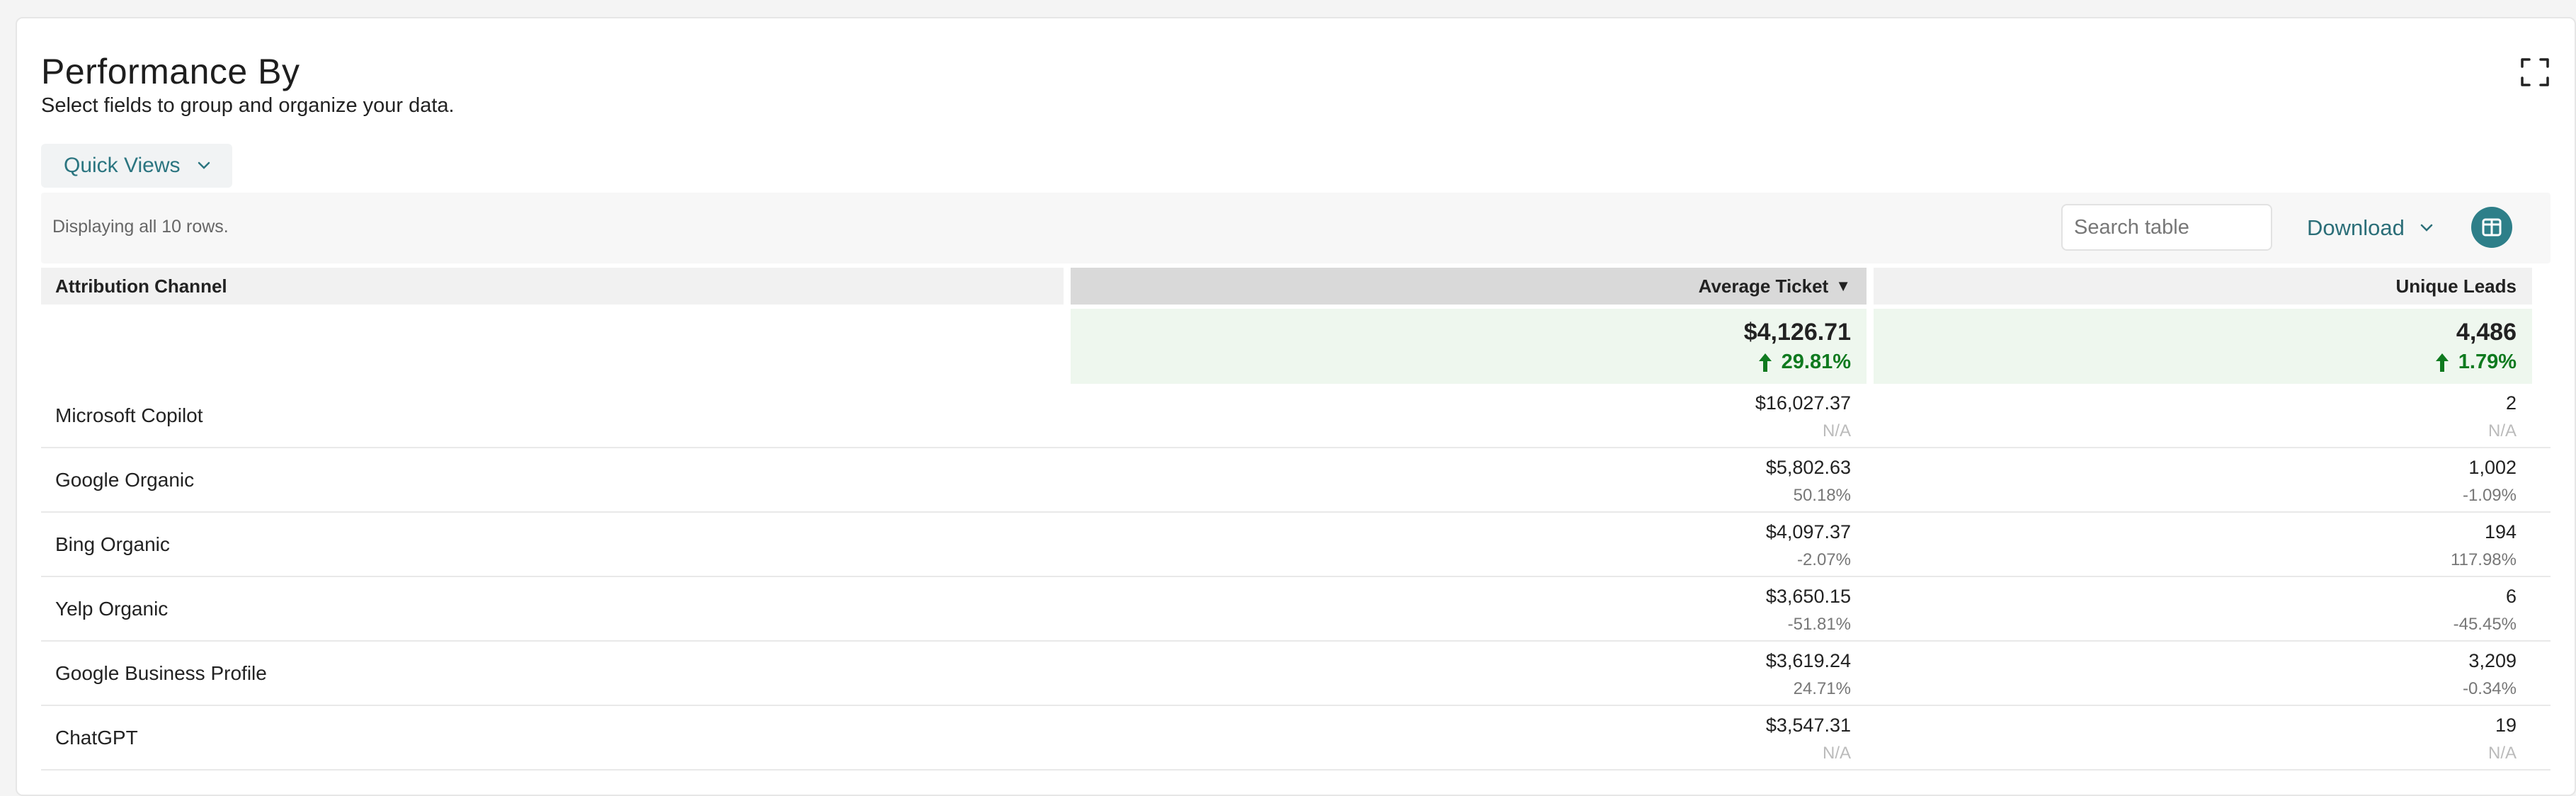 The image size is (2576, 796). Describe the element at coordinates (1296, 228) in the screenshot. I see `table-toolbar: Displaying all 10 rows. Download` at that location.